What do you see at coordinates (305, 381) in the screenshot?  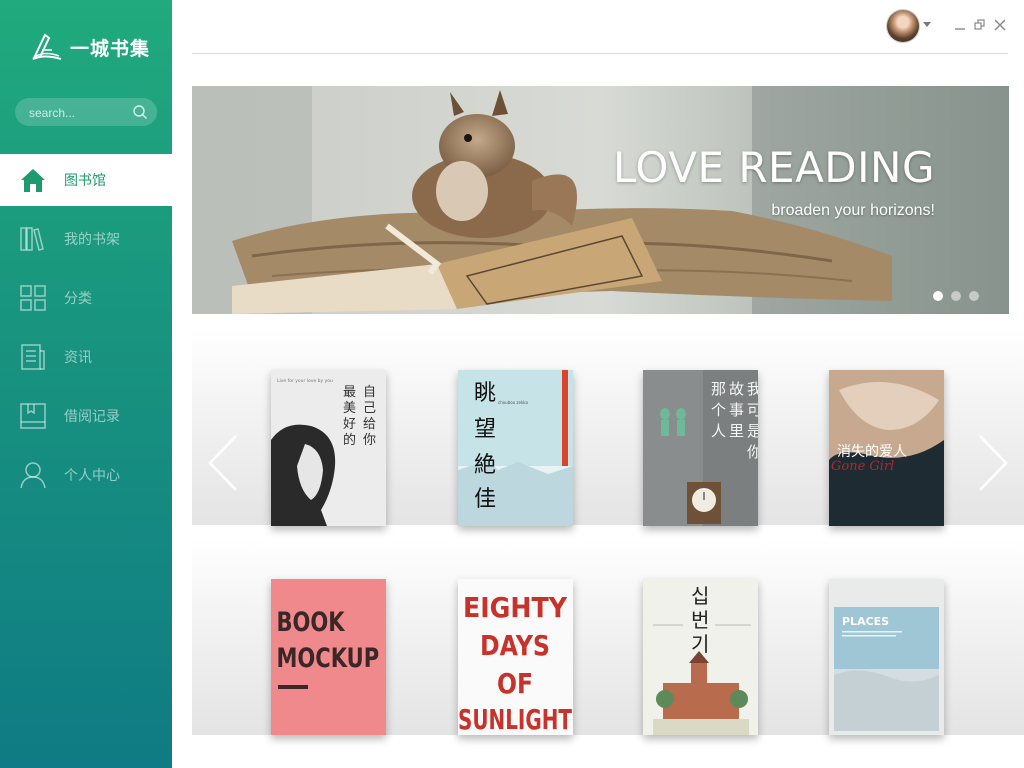 I see `book-top-text: Live for your love by you` at bounding box center [305, 381].